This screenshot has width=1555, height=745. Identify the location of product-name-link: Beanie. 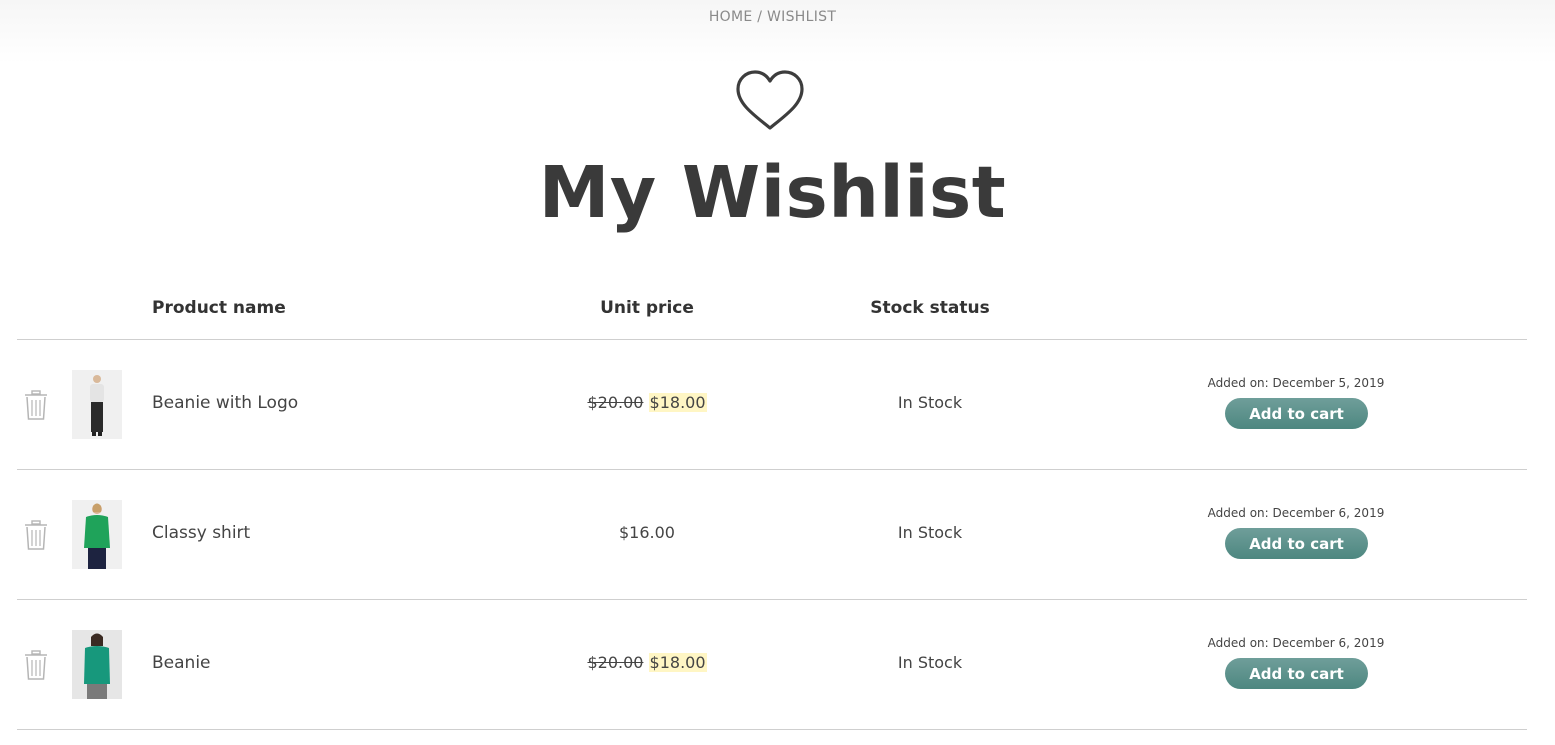
(181, 663).